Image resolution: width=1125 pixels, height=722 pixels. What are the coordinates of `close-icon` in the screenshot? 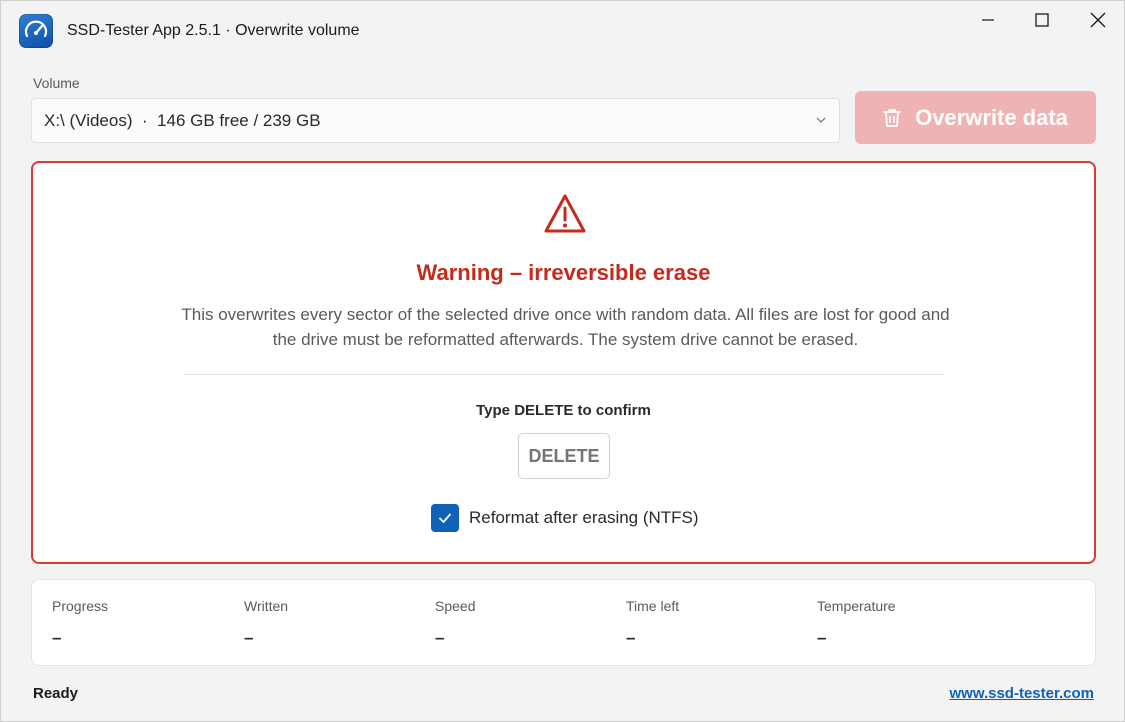 It's located at (1098, 20).